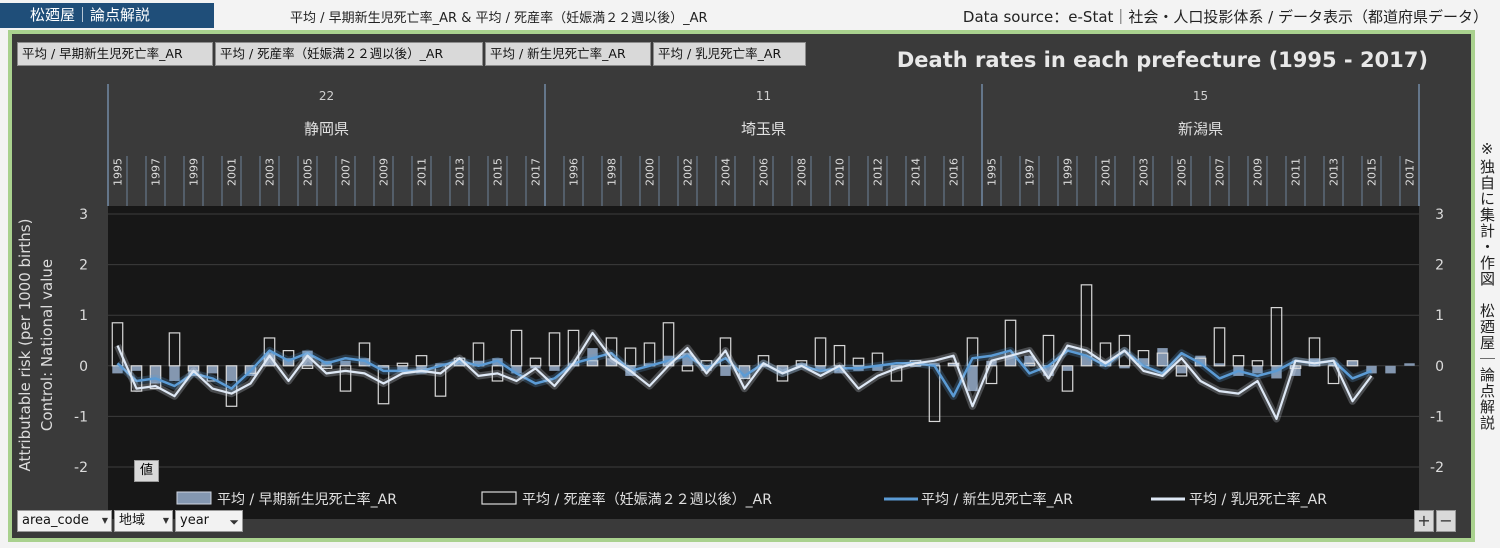 Image resolution: width=1500 pixels, height=548 pixels. I want to click on y-tick-left: 0, so click(83, 367).